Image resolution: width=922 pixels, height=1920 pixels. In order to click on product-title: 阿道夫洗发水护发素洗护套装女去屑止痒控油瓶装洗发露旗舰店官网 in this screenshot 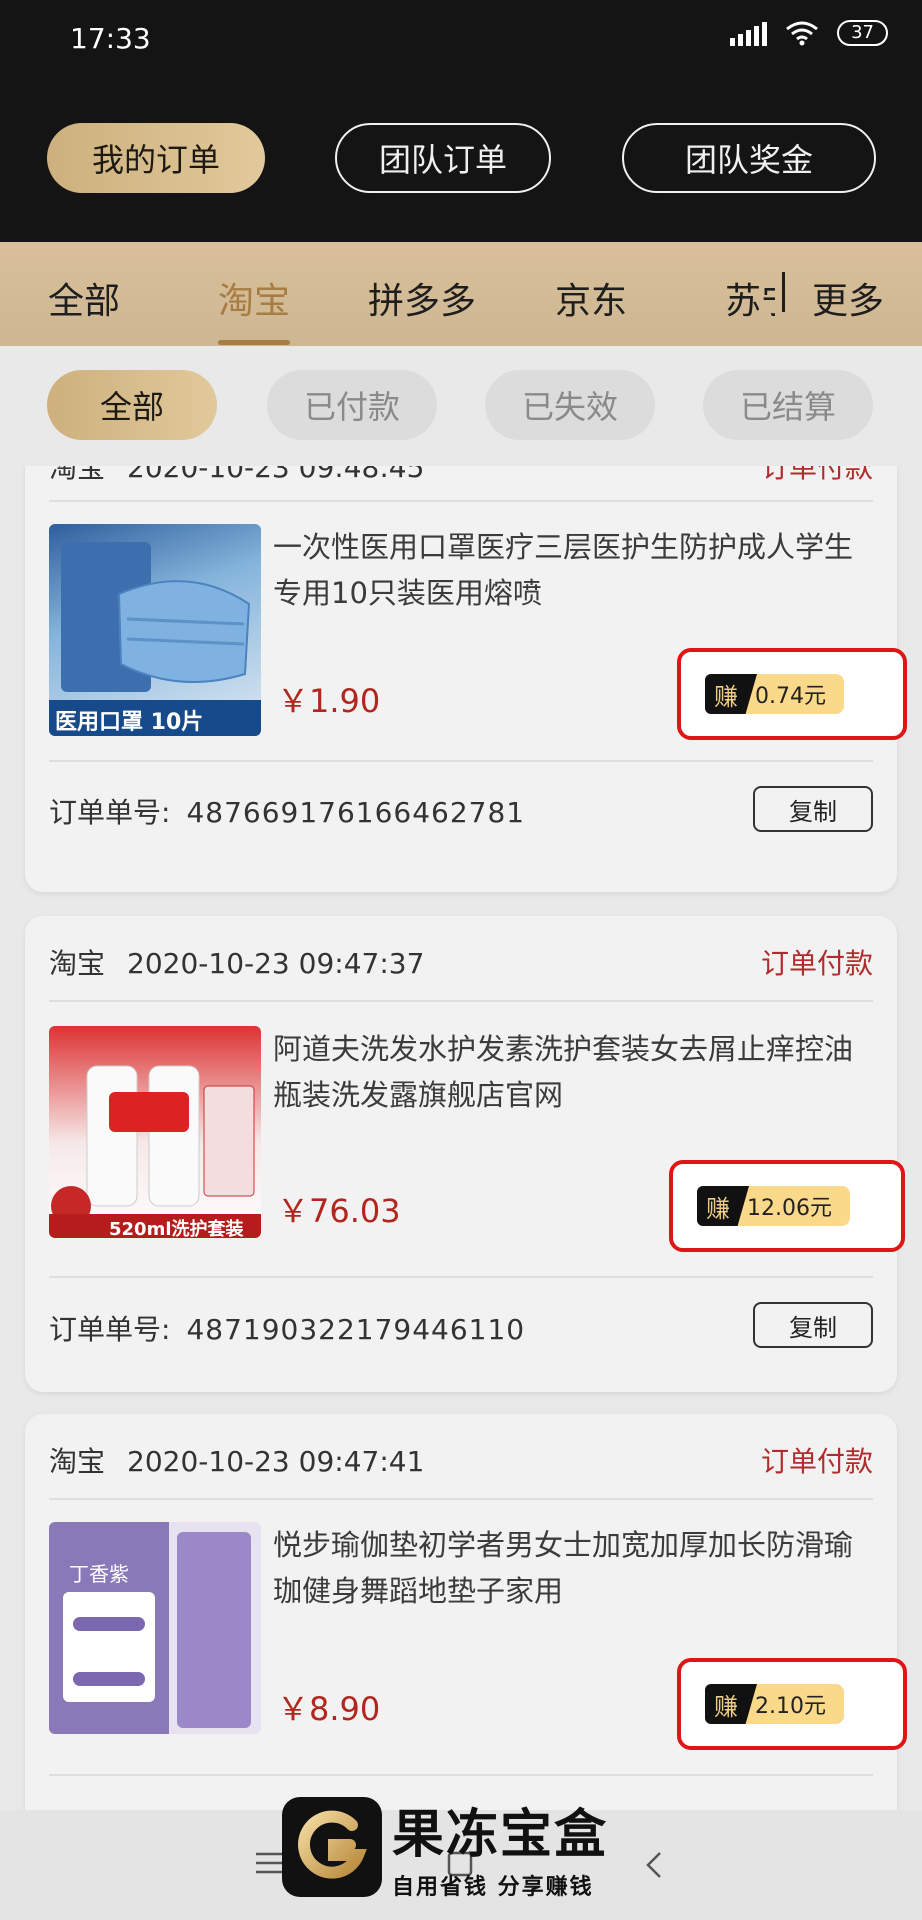, I will do `click(573, 1072)`.